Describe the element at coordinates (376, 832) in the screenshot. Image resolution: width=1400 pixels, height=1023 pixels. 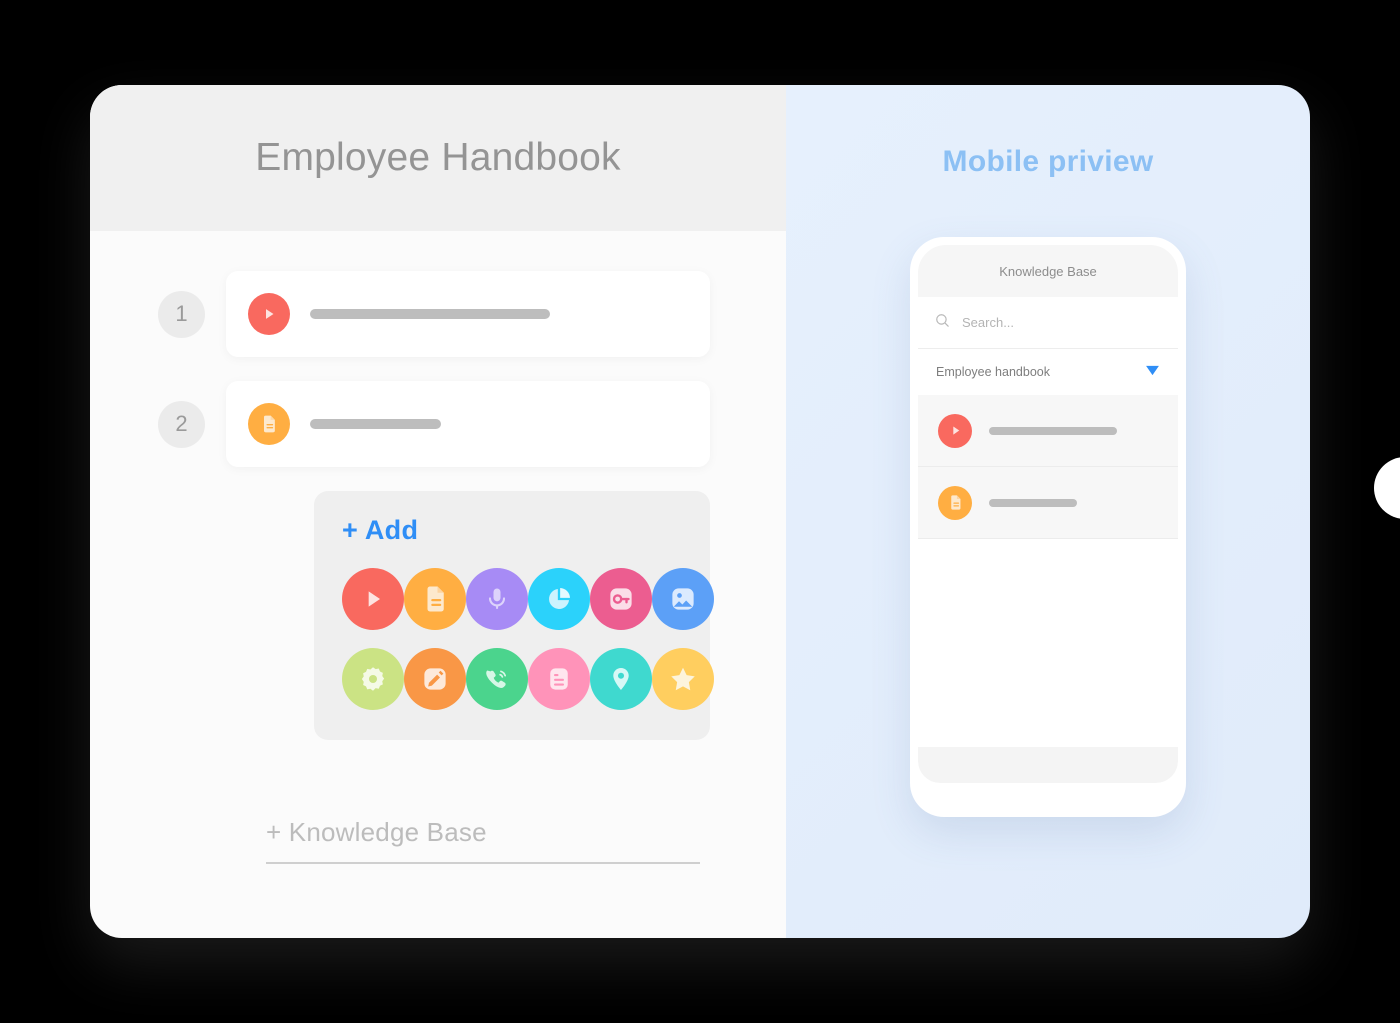
I see `add-knowledge-base-label: + Knowledge Base` at that location.